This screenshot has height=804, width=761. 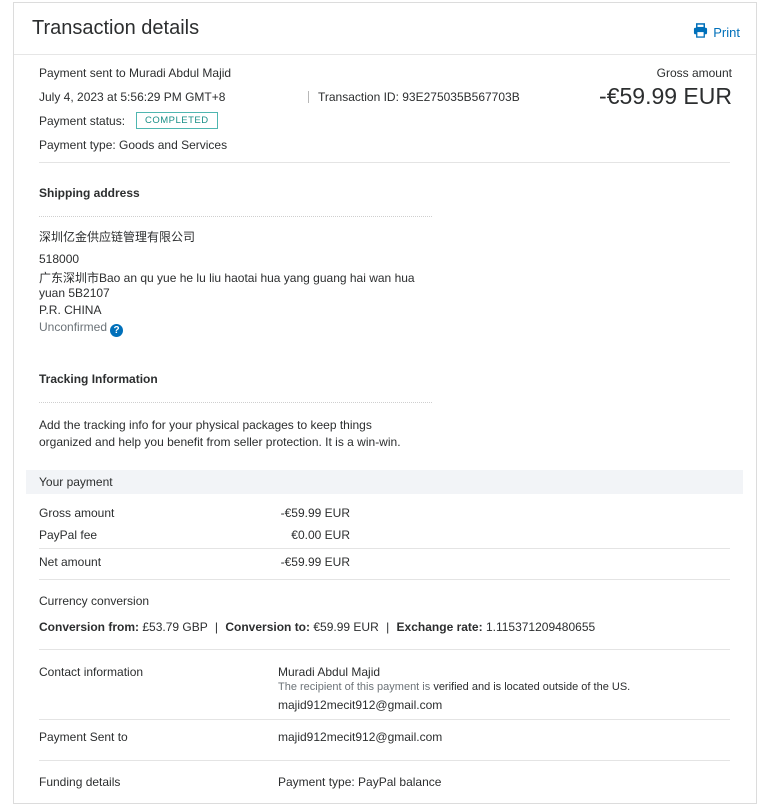 I want to click on payment-sent-to: Payment sent to Muradi Abdul Majid, so click(x=135, y=73).